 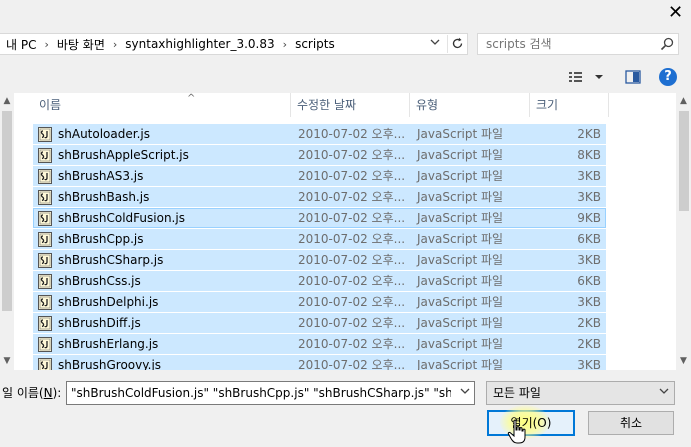 What do you see at coordinates (631, 423) in the screenshot?
I see `cancel-button: 취소` at bounding box center [631, 423].